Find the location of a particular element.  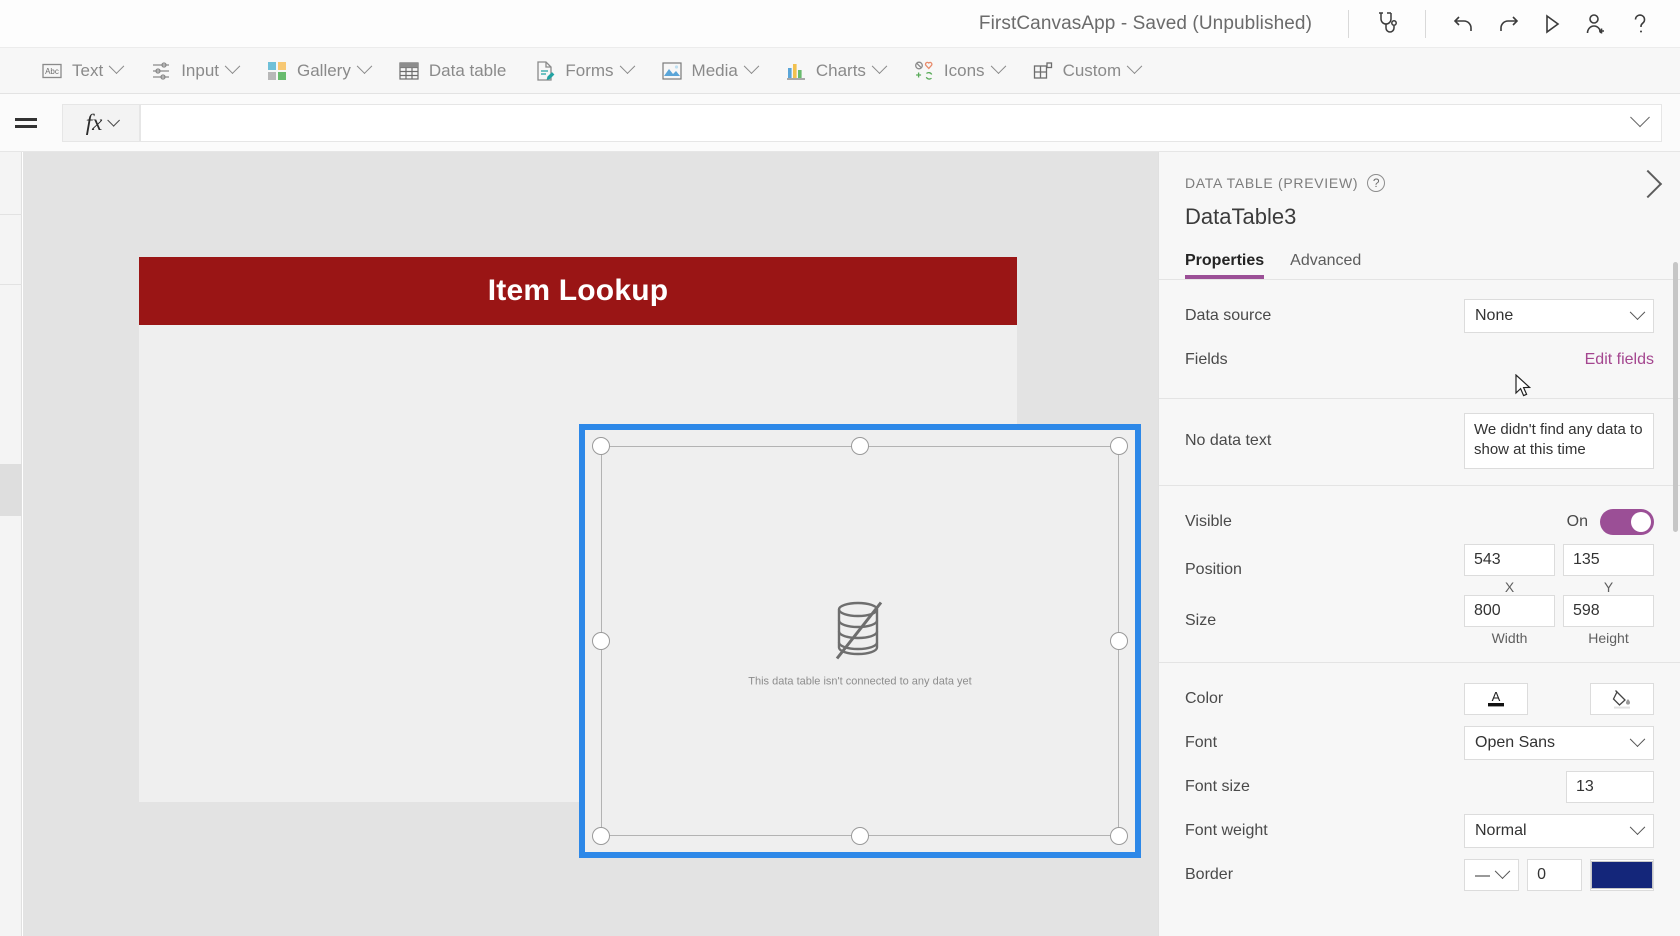

border-label: Border is located at coordinates (1209, 874).